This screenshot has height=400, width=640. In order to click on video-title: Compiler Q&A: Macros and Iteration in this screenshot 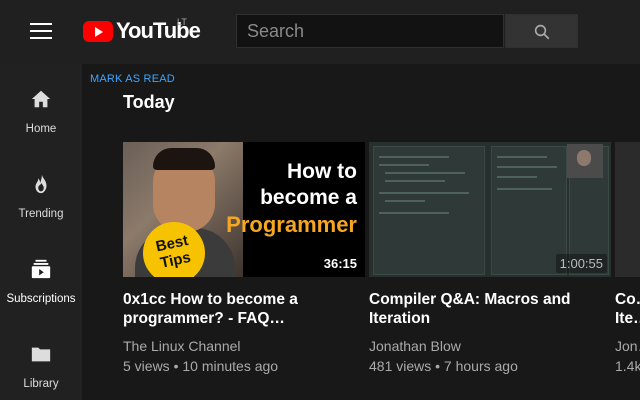, I will do `click(485, 309)`.